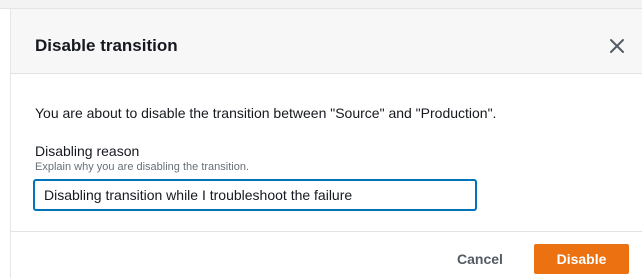  What do you see at coordinates (480, 259) in the screenshot?
I see `cancel-button: Cancel` at bounding box center [480, 259].